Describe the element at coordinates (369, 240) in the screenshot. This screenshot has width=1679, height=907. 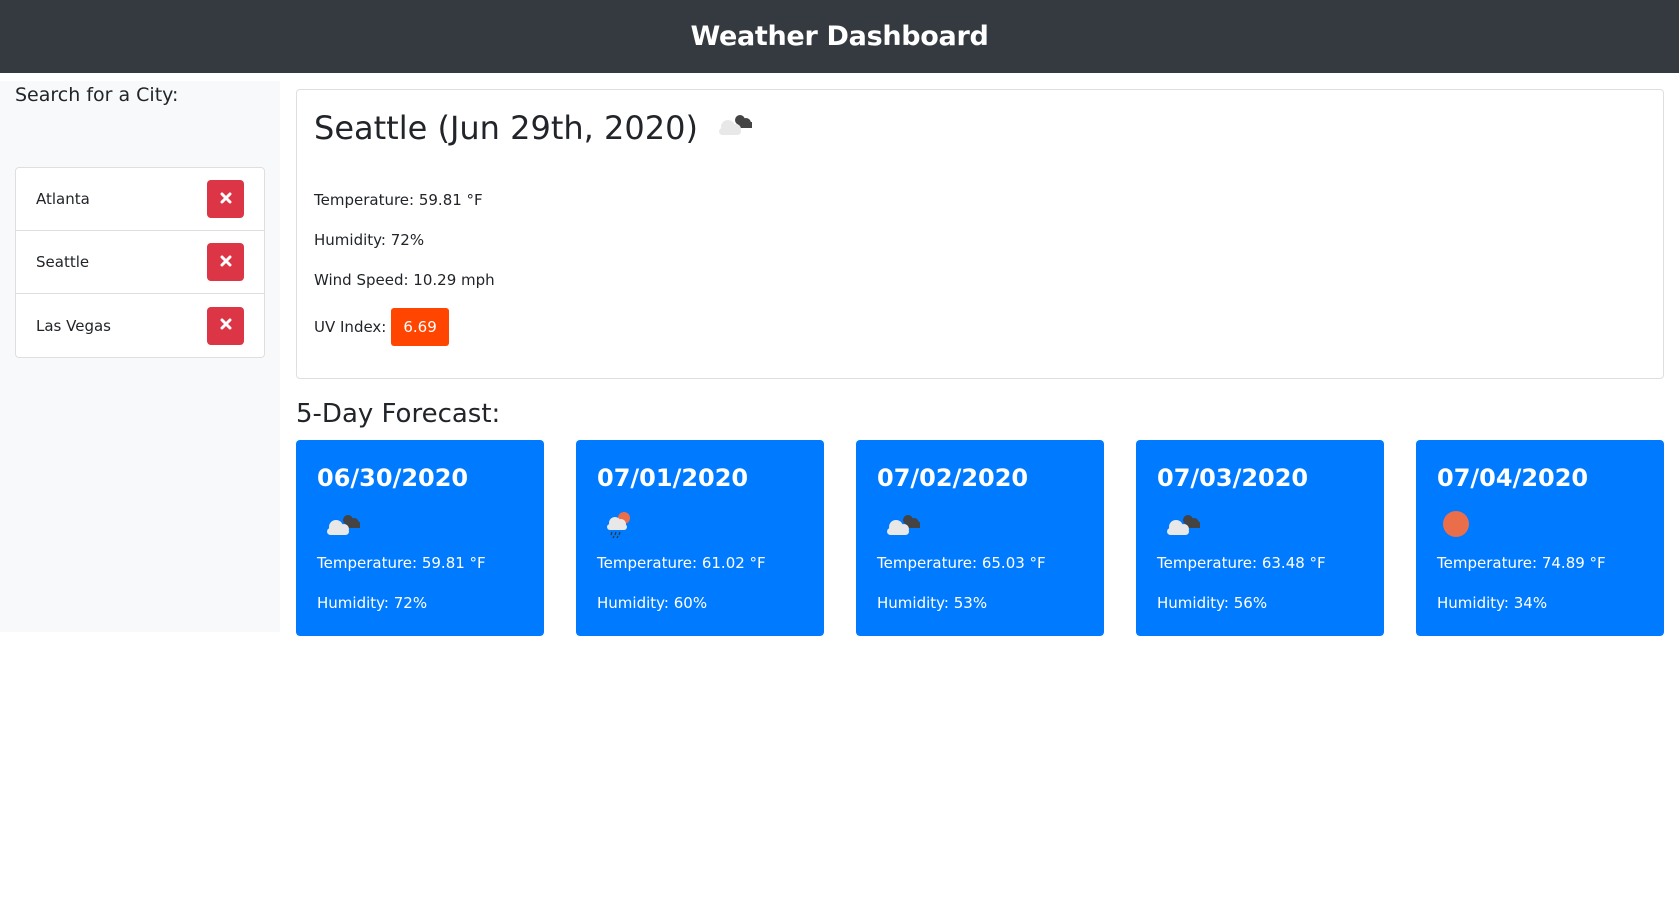
I see `current-humidity: Humidity: 72%` at that location.